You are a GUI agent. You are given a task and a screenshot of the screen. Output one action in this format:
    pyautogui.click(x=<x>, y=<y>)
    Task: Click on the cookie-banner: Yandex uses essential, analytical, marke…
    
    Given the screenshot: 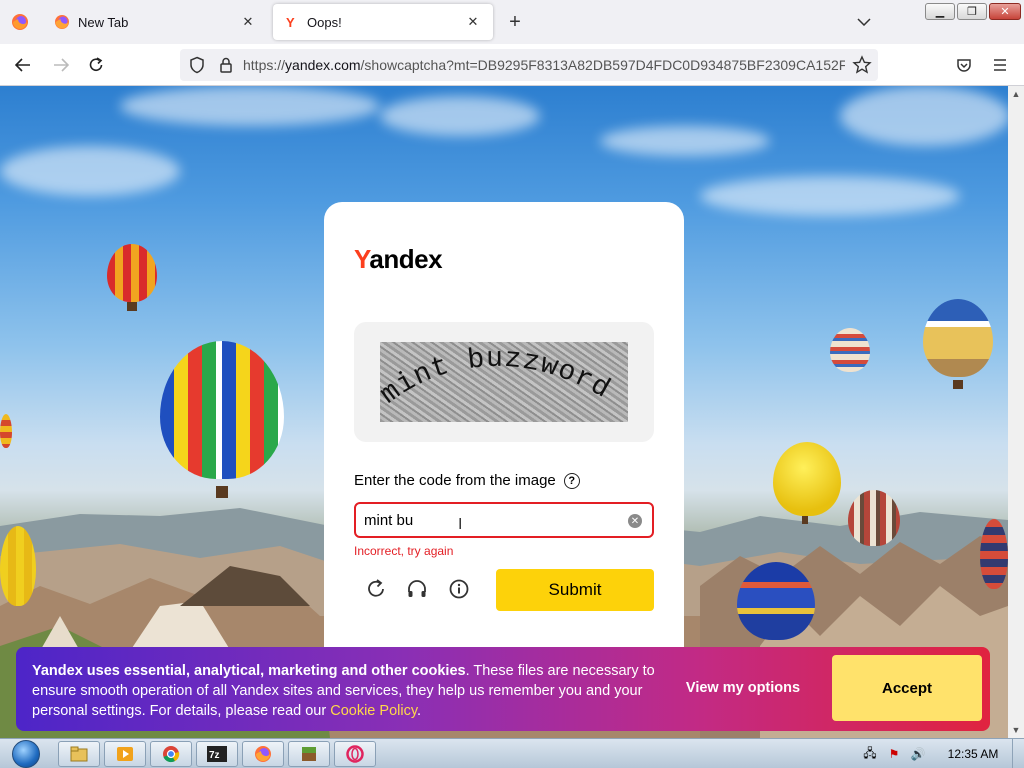 What is the action you would take?
    pyautogui.click(x=503, y=689)
    